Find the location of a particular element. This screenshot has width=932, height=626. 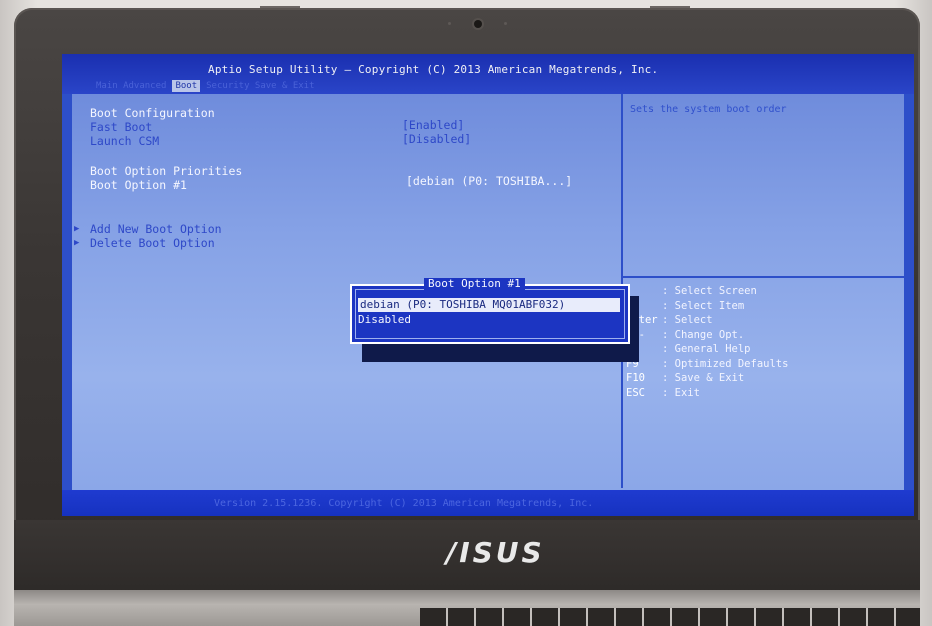

key-legend-row: F1: General Help is located at coordinates (707, 349).